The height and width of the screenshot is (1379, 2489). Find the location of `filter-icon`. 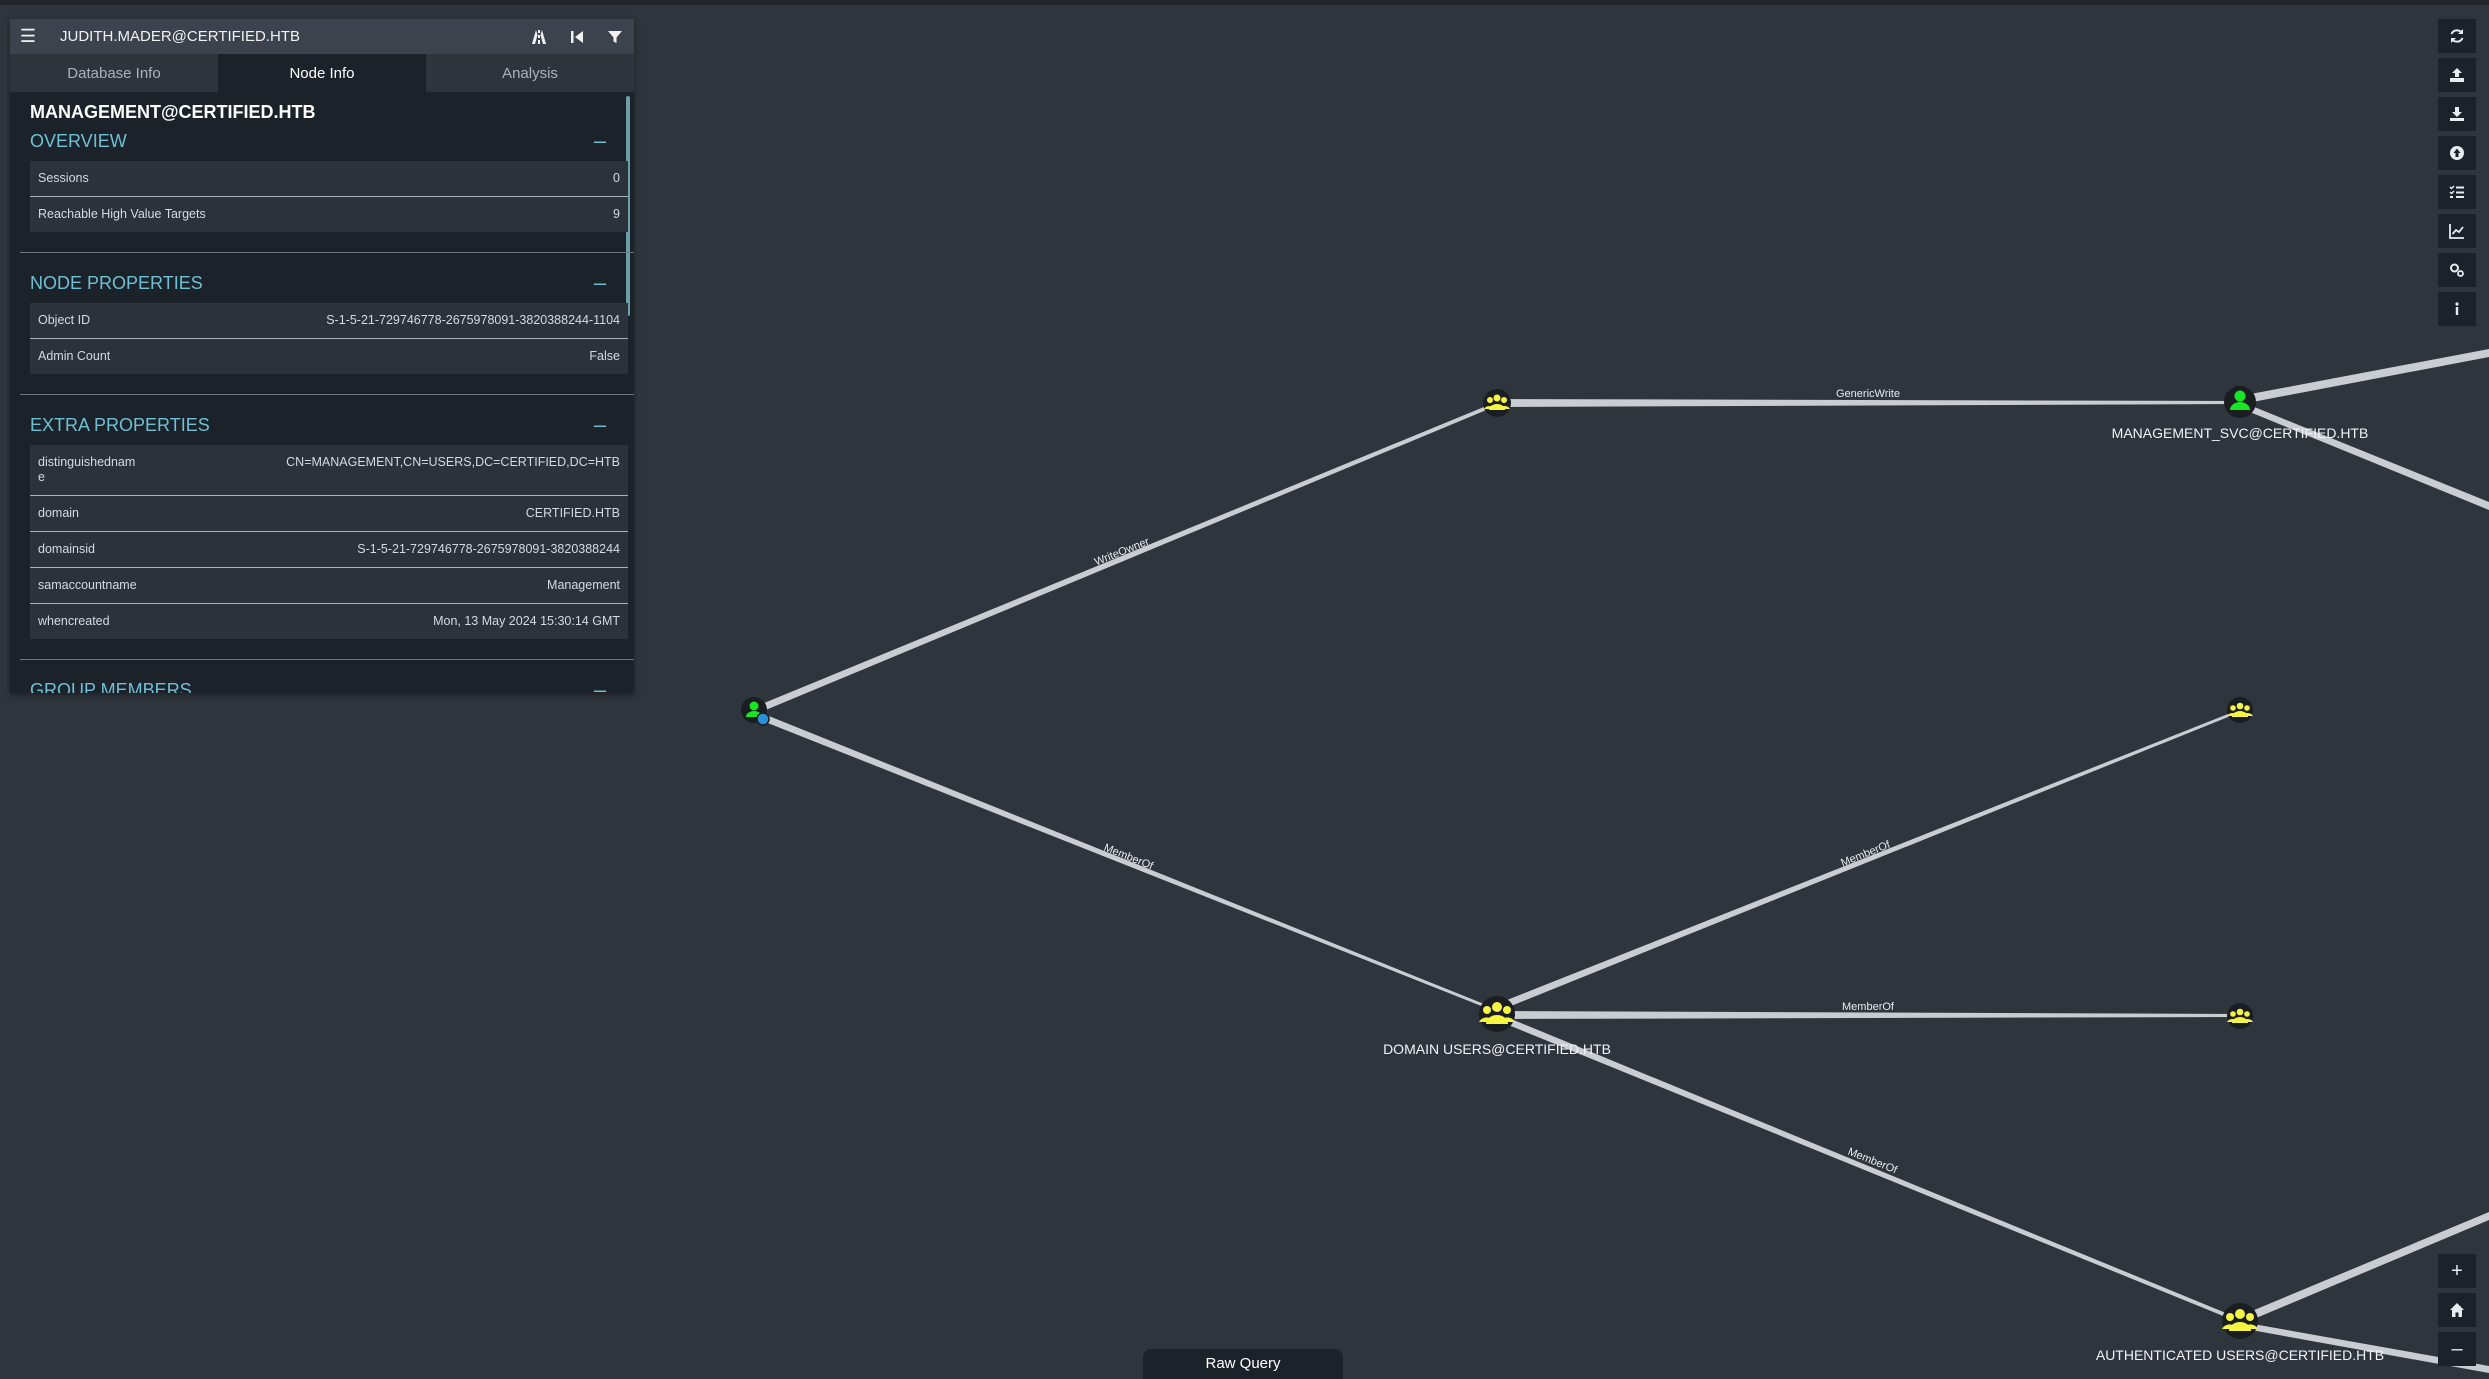

filter-icon is located at coordinates (615, 36).